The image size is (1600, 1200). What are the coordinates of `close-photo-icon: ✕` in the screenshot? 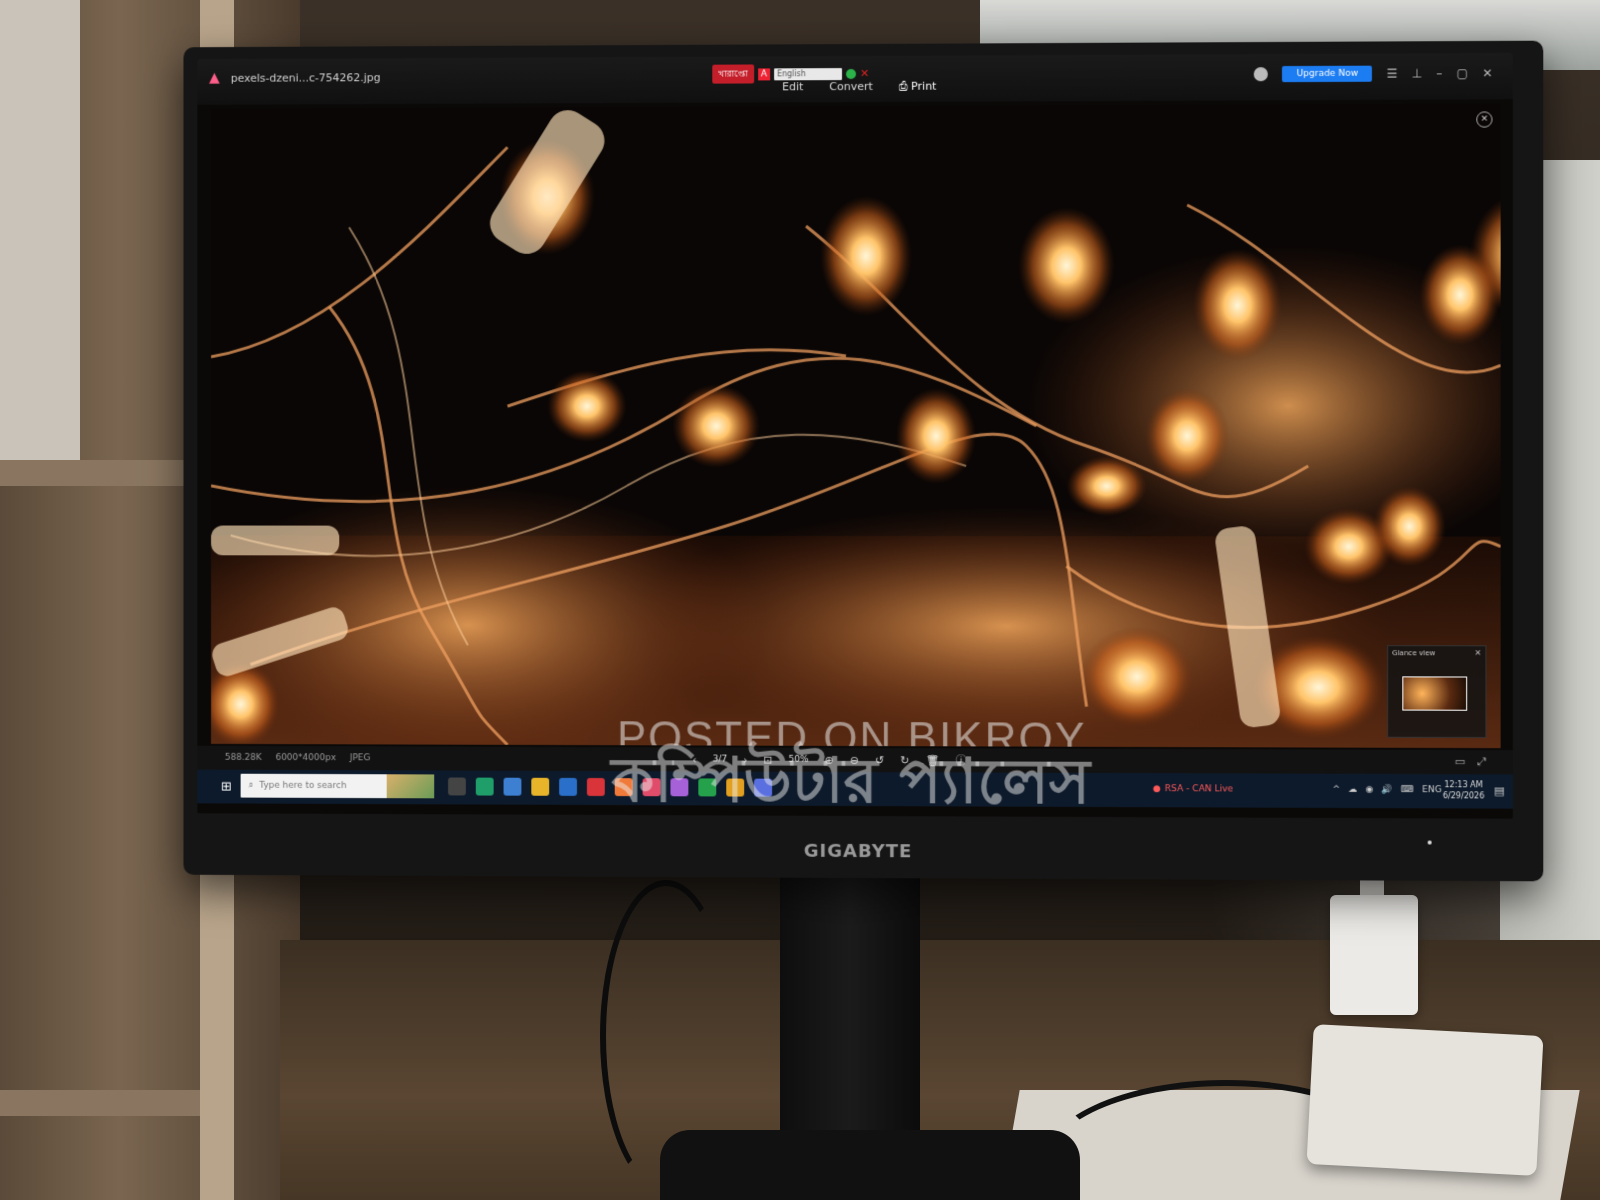 It's located at (1484, 119).